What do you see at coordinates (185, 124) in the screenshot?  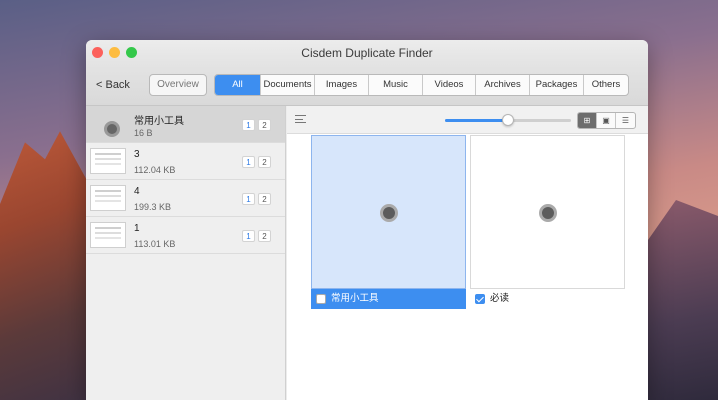 I see `list-item: 常用小工具 16 B 1 2` at bounding box center [185, 124].